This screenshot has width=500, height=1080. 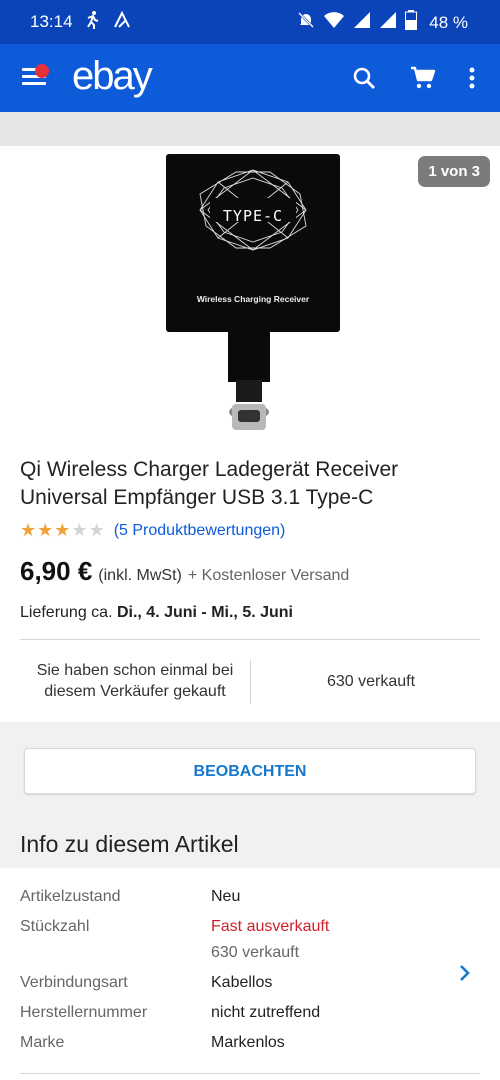 I want to click on delivery-label: Lieferung ca., so click(x=66, y=612).